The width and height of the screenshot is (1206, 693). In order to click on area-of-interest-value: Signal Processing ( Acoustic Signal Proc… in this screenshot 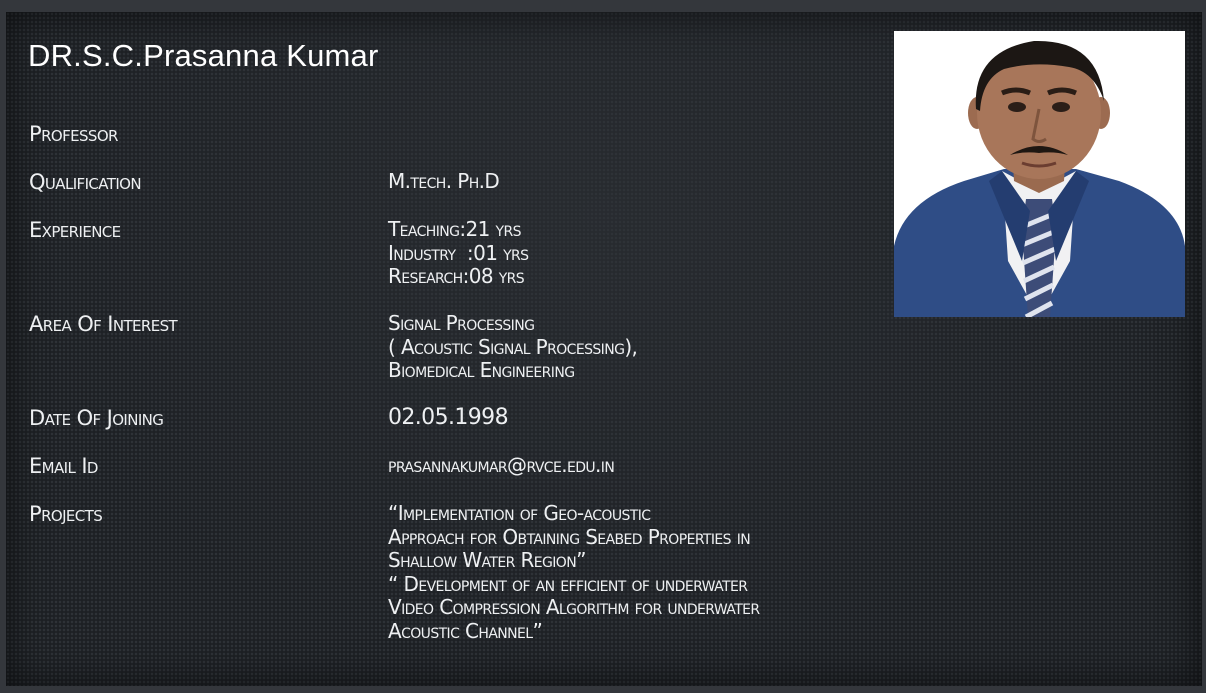, I will do `click(513, 347)`.